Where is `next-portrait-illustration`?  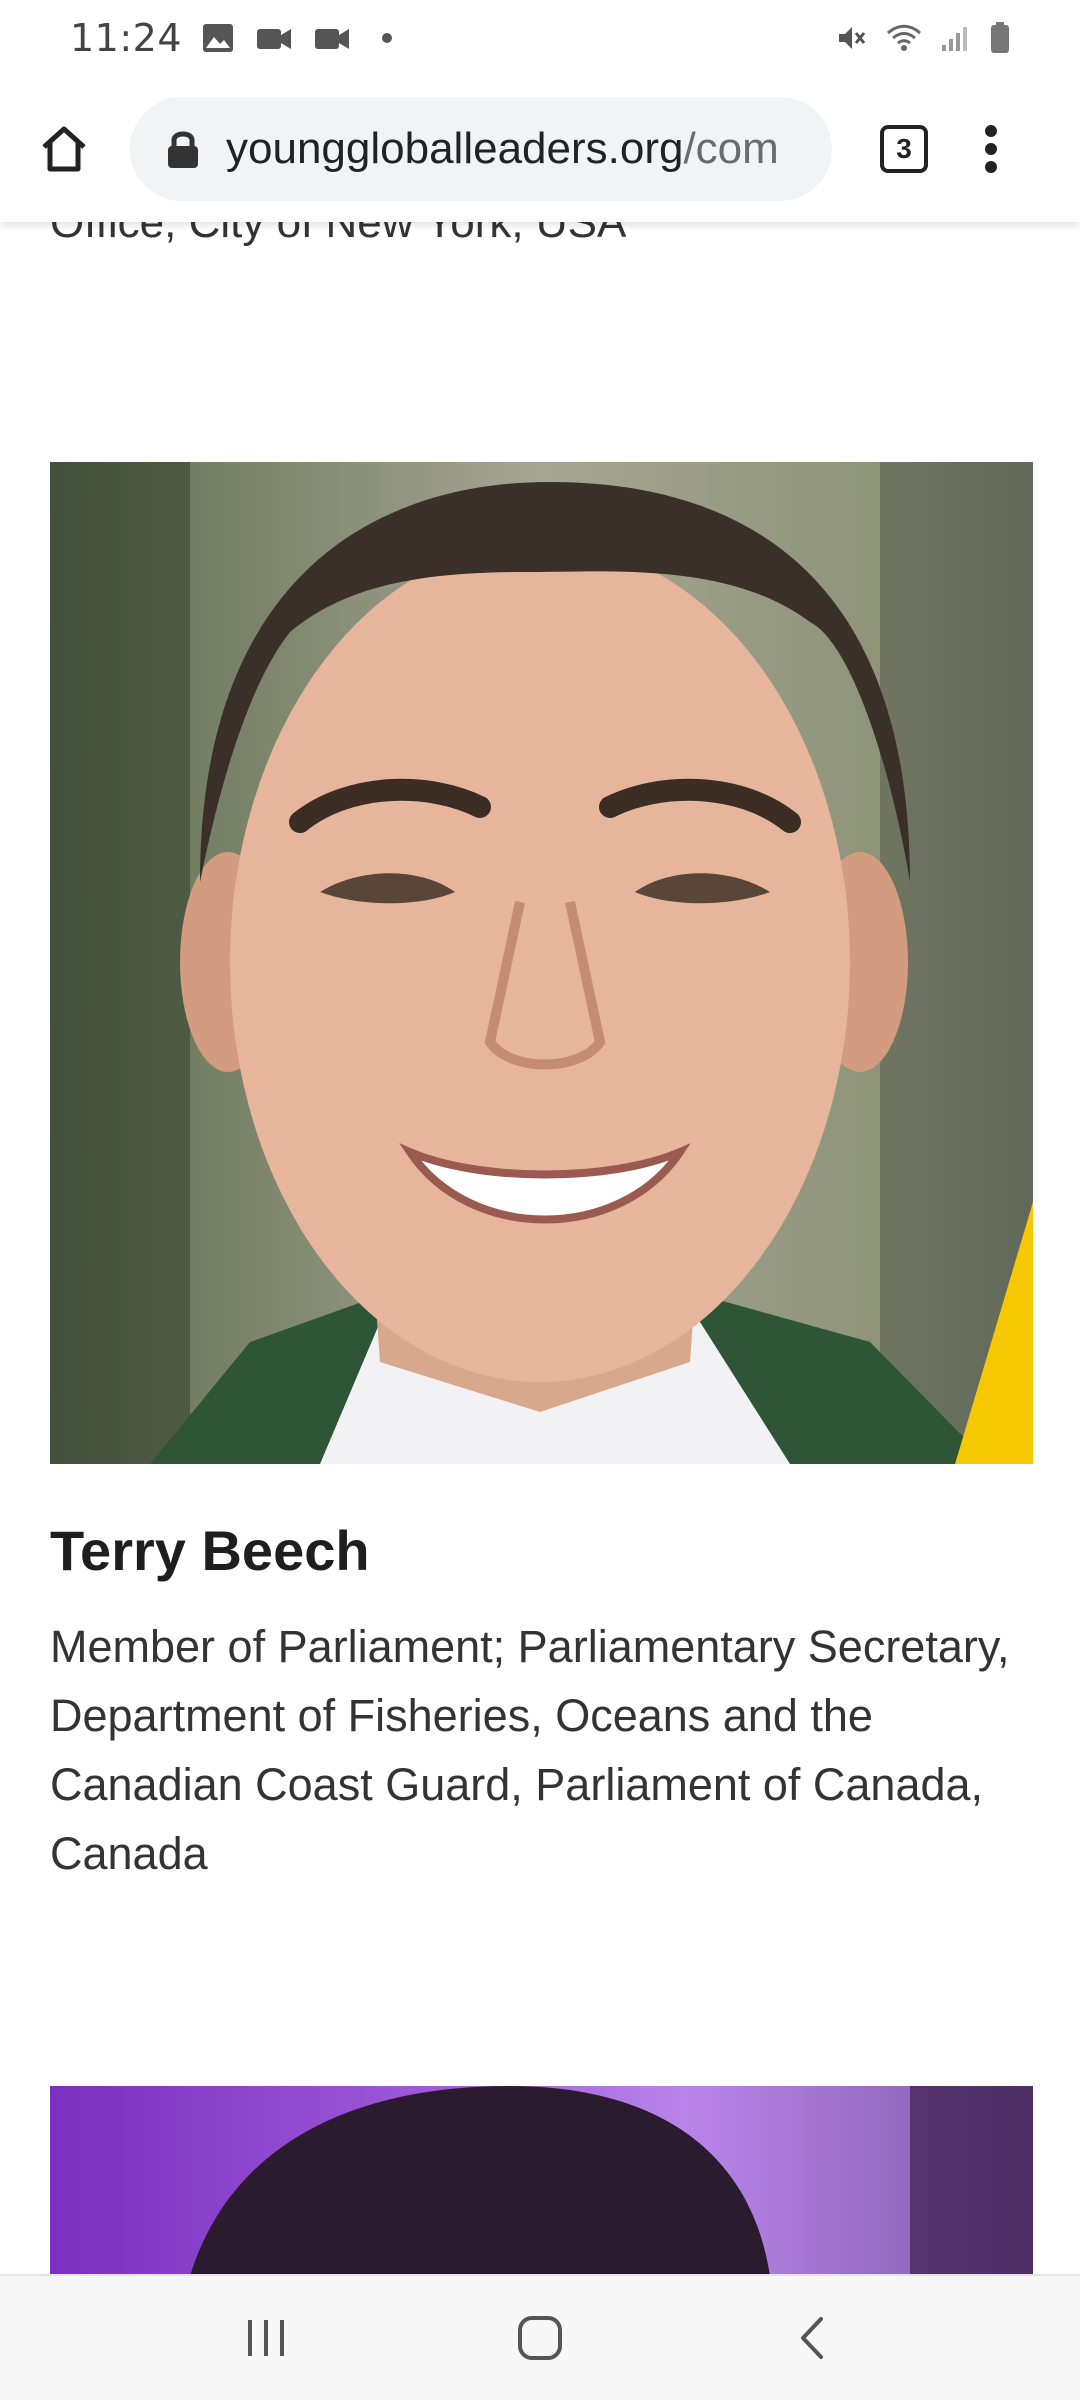 next-portrait-illustration is located at coordinates (611, 2180).